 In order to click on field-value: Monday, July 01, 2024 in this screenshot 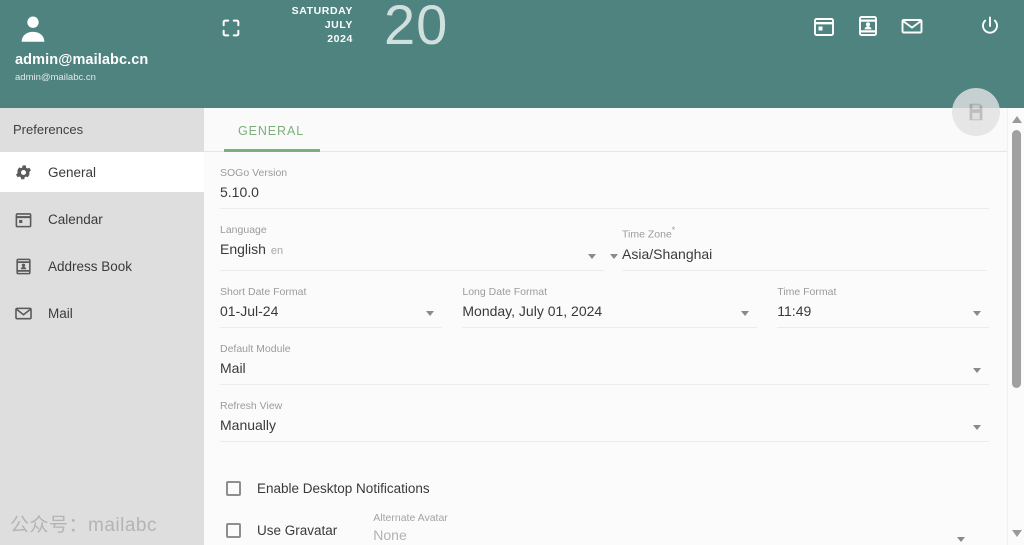, I will do `click(532, 310)`.